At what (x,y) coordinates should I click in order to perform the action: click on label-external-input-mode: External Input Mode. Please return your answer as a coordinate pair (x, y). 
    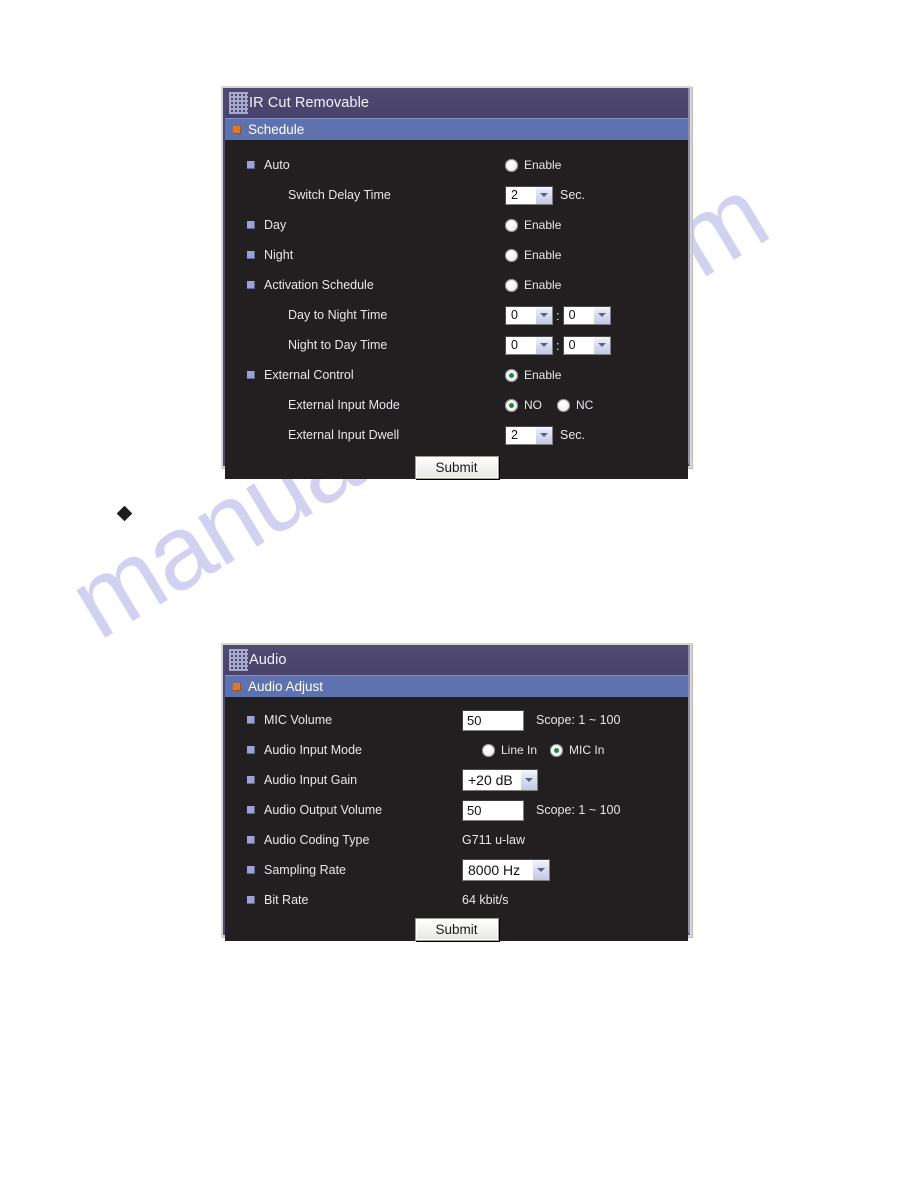
    Looking at the image, I should click on (344, 405).